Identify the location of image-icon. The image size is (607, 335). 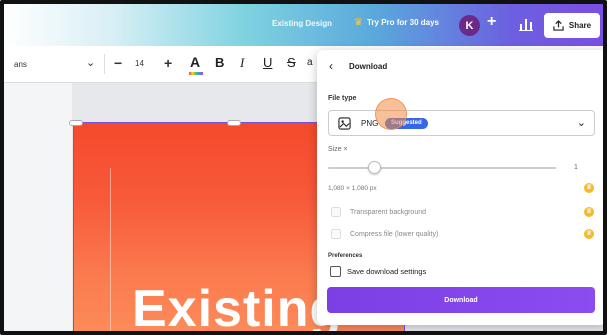
(344, 123).